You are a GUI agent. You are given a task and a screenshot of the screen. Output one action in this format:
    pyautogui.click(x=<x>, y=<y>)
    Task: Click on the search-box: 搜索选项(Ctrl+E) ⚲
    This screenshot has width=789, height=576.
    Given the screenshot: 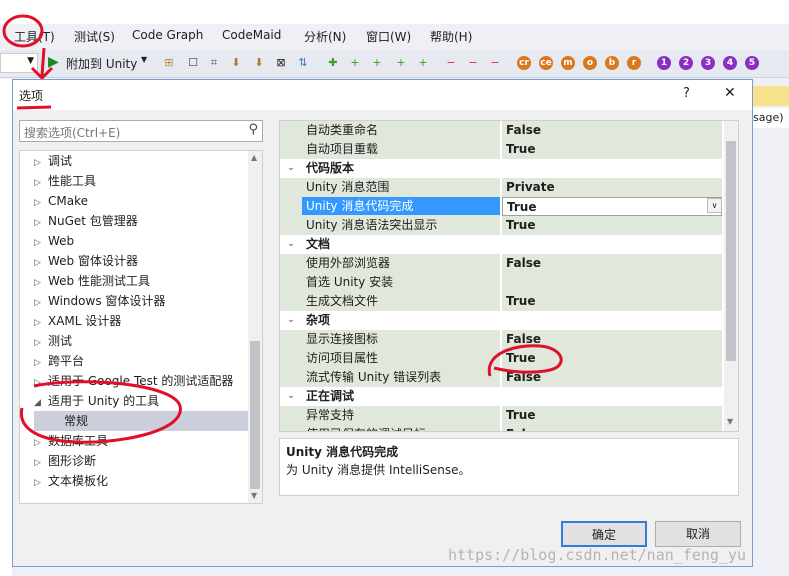 What is the action you would take?
    pyautogui.click(x=141, y=131)
    